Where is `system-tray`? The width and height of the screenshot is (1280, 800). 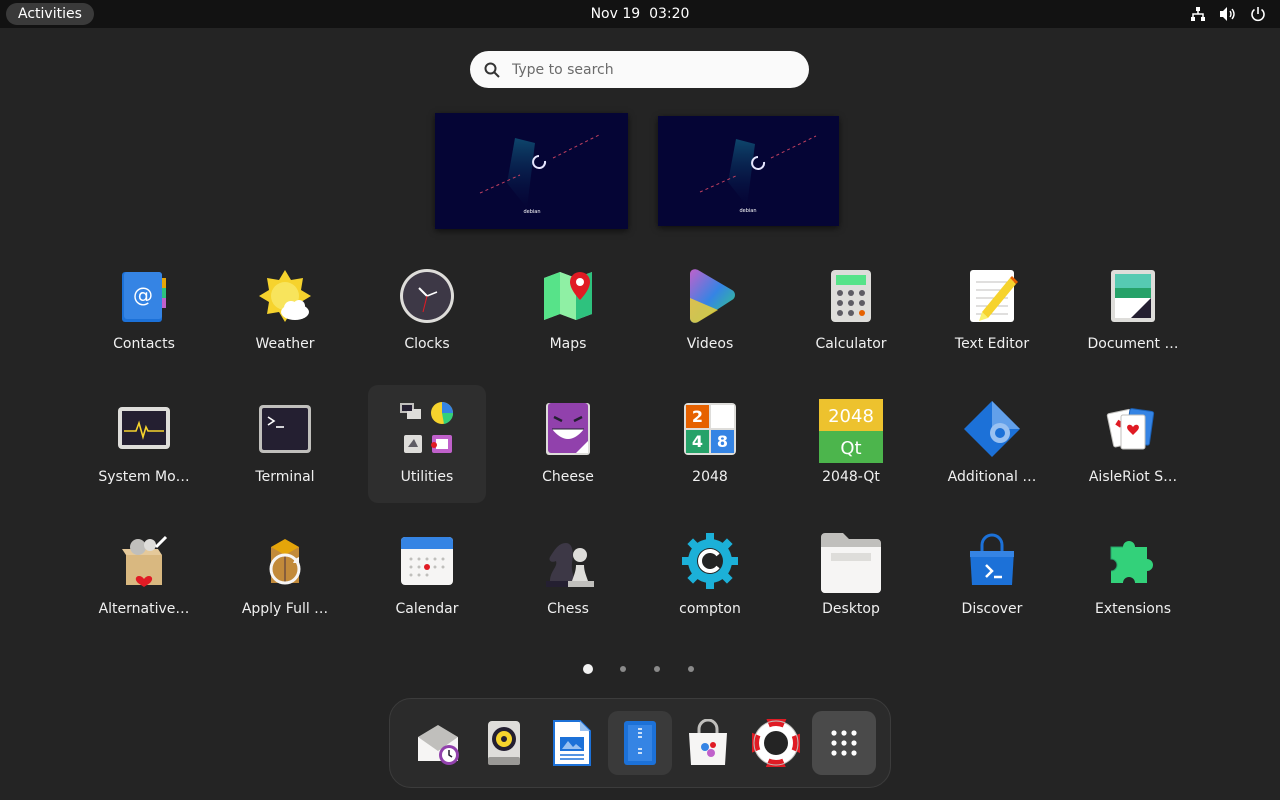
system-tray is located at coordinates (1228, 14).